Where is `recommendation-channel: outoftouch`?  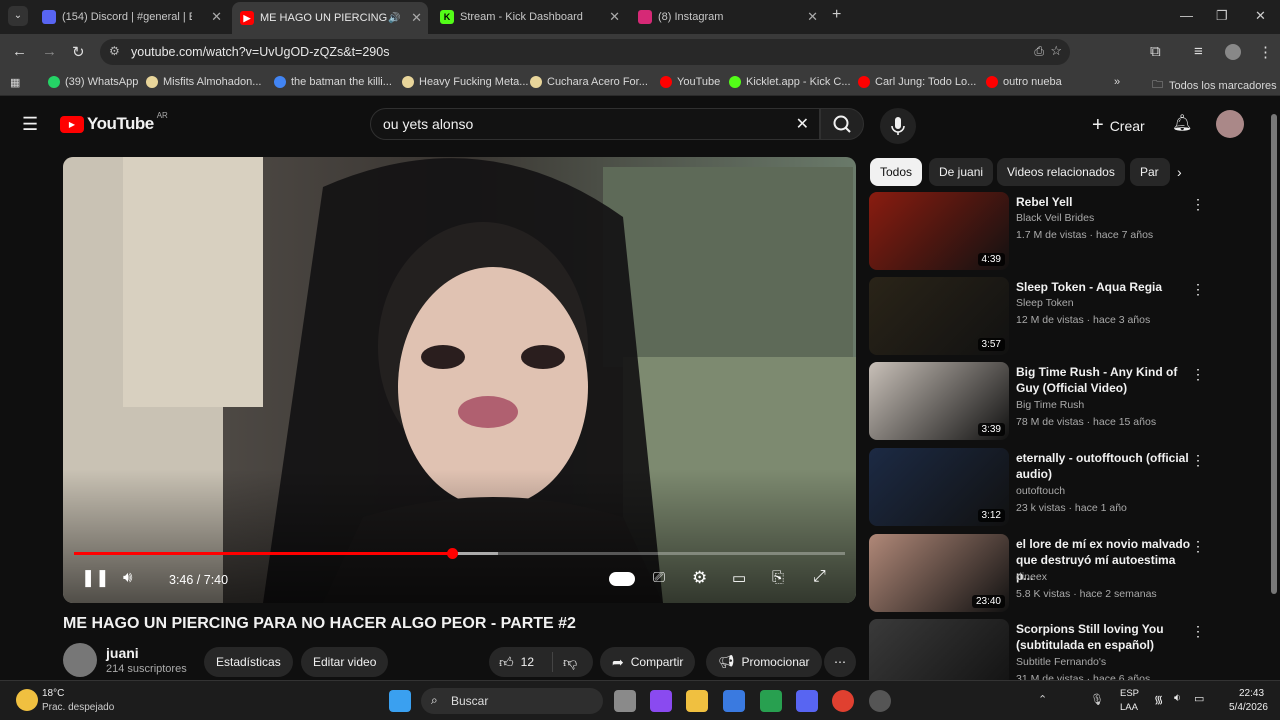
recommendation-channel: outoftouch is located at coordinates (1040, 491).